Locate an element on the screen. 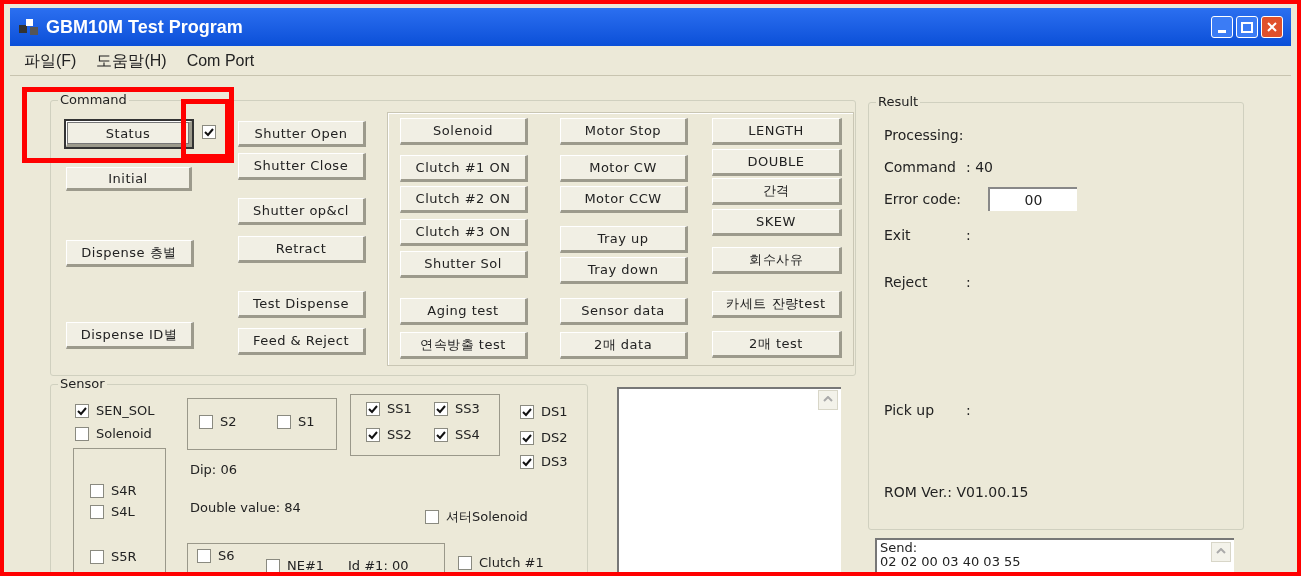 This screenshot has height=576, width=1301. command-button: Test Dispense is located at coordinates (302, 304).